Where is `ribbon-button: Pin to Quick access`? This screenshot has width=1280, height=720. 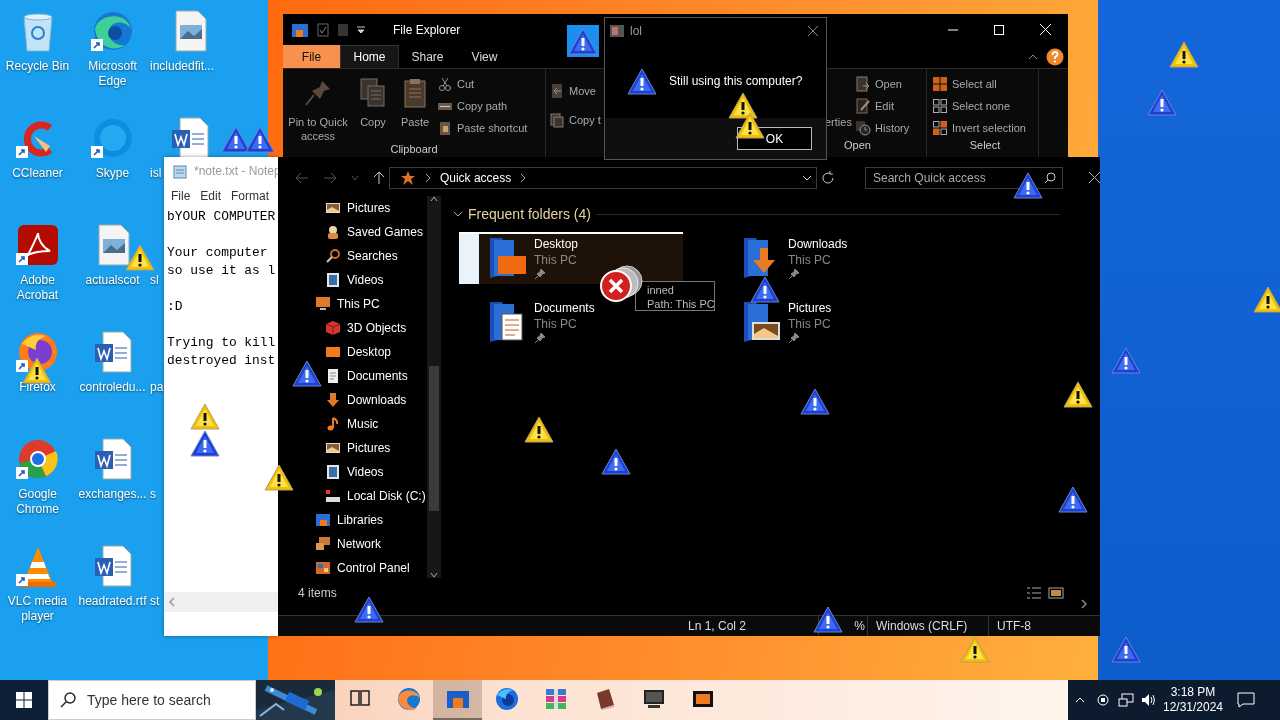
ribbon-button: Pin to Quick access is located at coordinates (318, 108).